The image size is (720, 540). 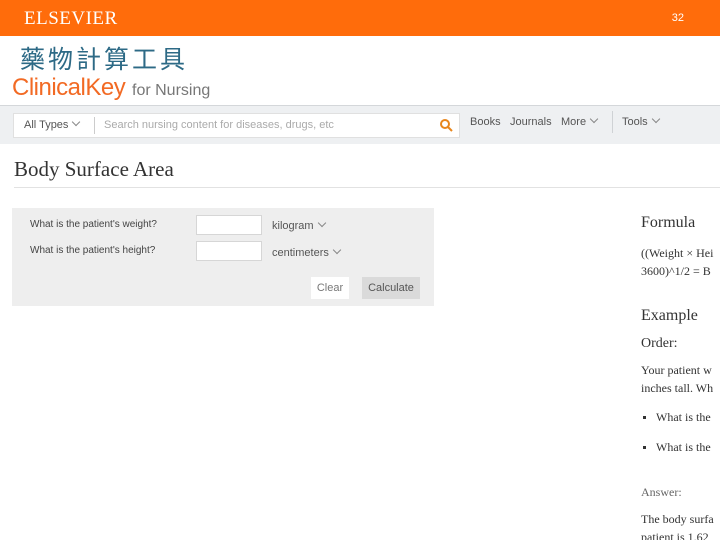 I want to click on nav-divider, so click(x=612, y=122).